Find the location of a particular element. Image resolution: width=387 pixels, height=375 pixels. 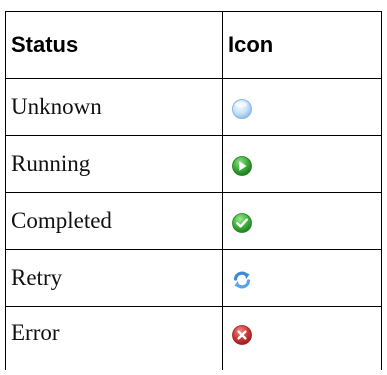

status-column-header: Status is located at coordinates (114, 45).